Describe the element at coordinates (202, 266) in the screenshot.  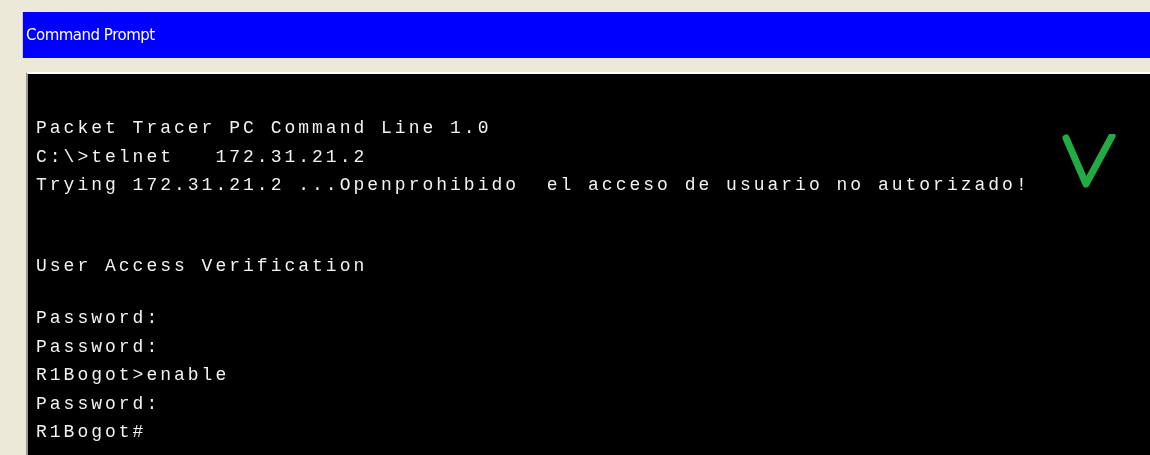
I see `terminal-line: User Access Verification` at that location.